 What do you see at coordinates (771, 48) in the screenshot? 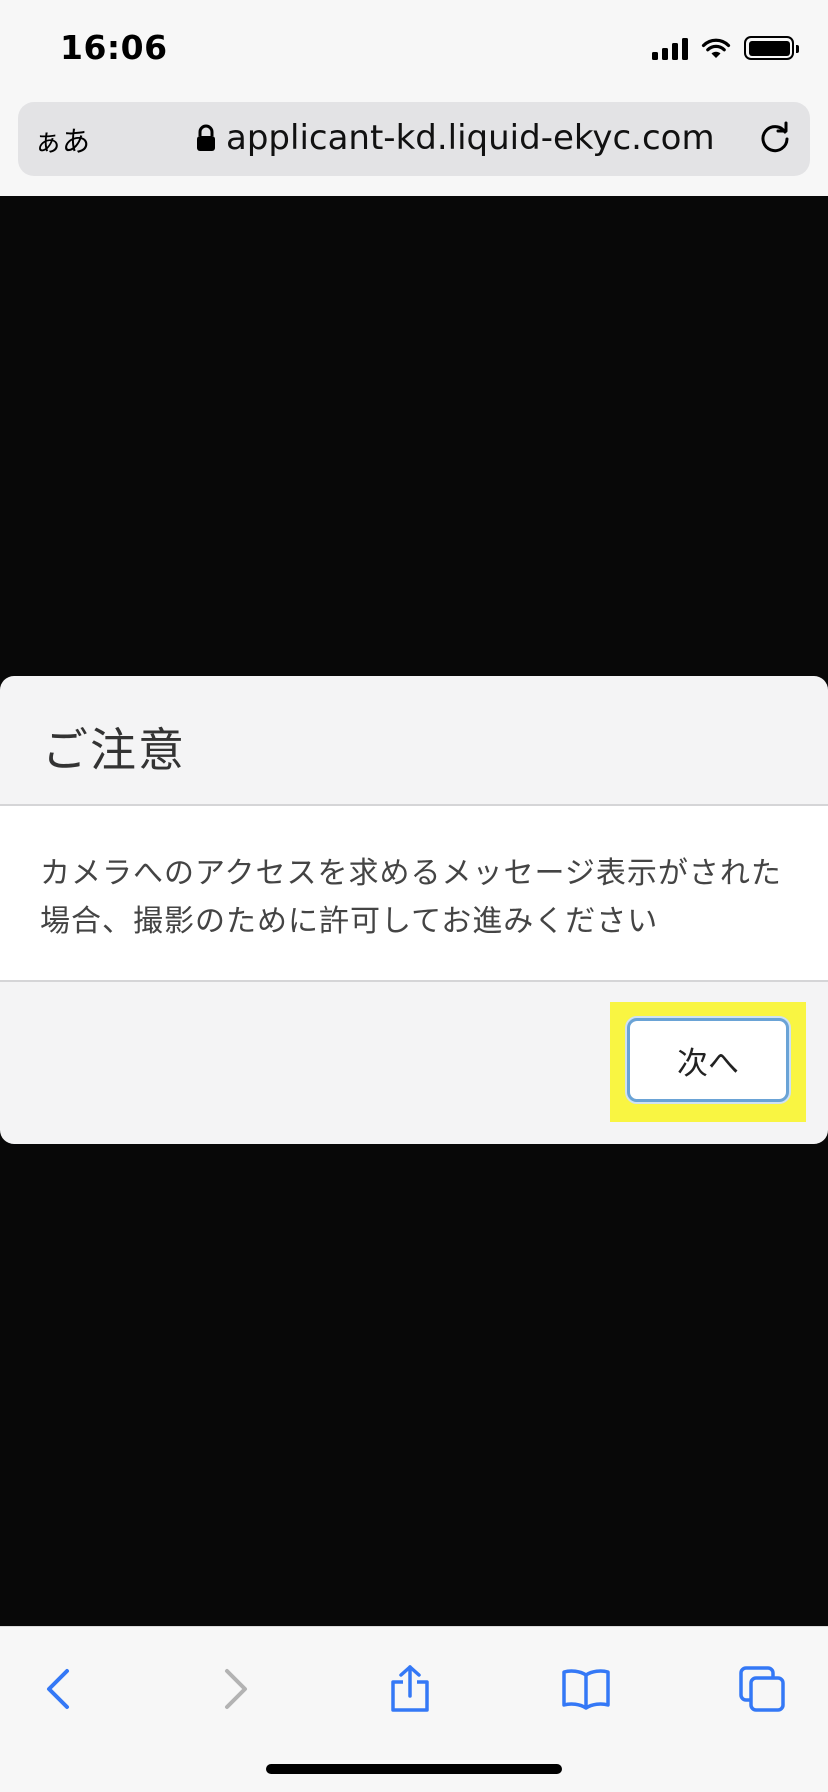
I see `battery-icon` at bounding box center [771, 48].